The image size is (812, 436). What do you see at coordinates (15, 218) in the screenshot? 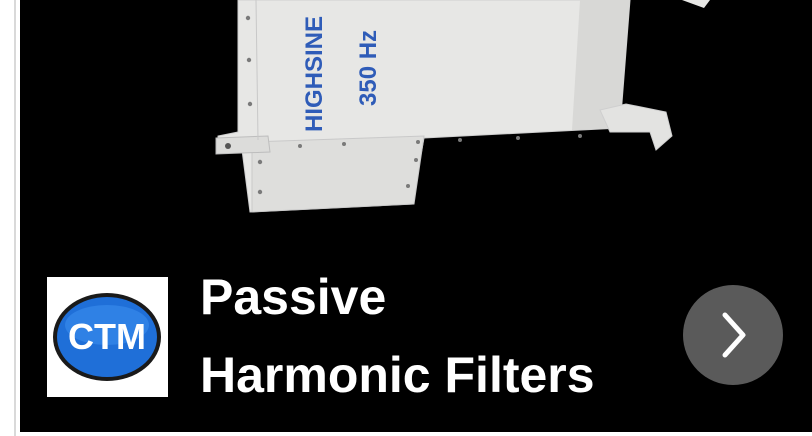
I see `left-divider` at bounding box center [15, 218].